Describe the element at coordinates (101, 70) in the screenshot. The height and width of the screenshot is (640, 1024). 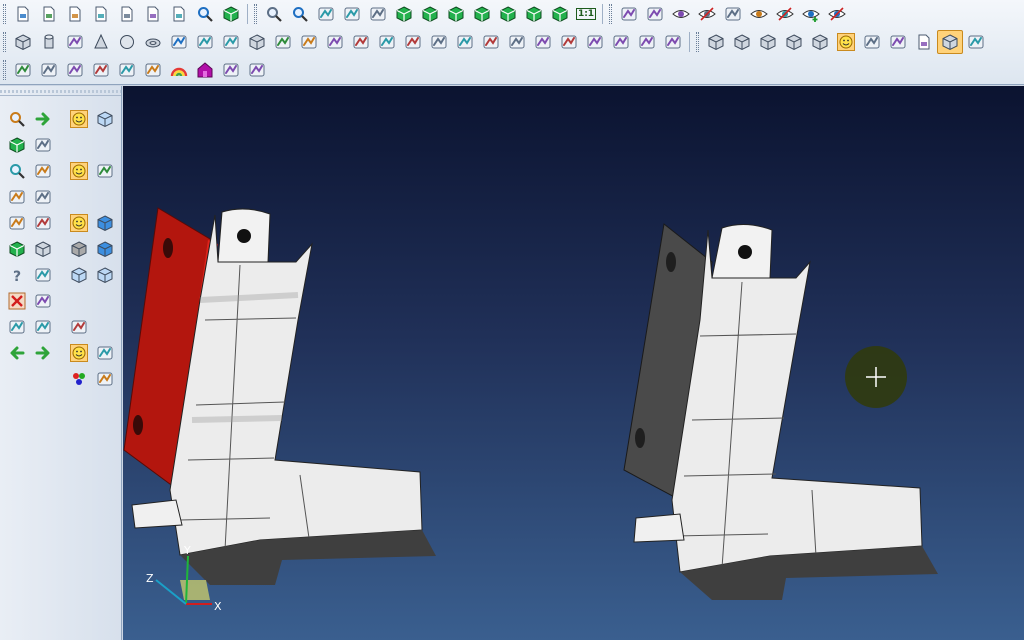
I see `trim-button` at that location.